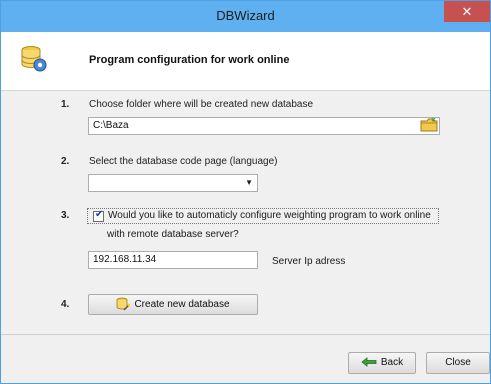 This screenshot has height=384, width=491. What do you see at coordinates (249, 182) in the screenshot?
I see `chevron-down-icon: ▼` at bounding box center [249, 182].